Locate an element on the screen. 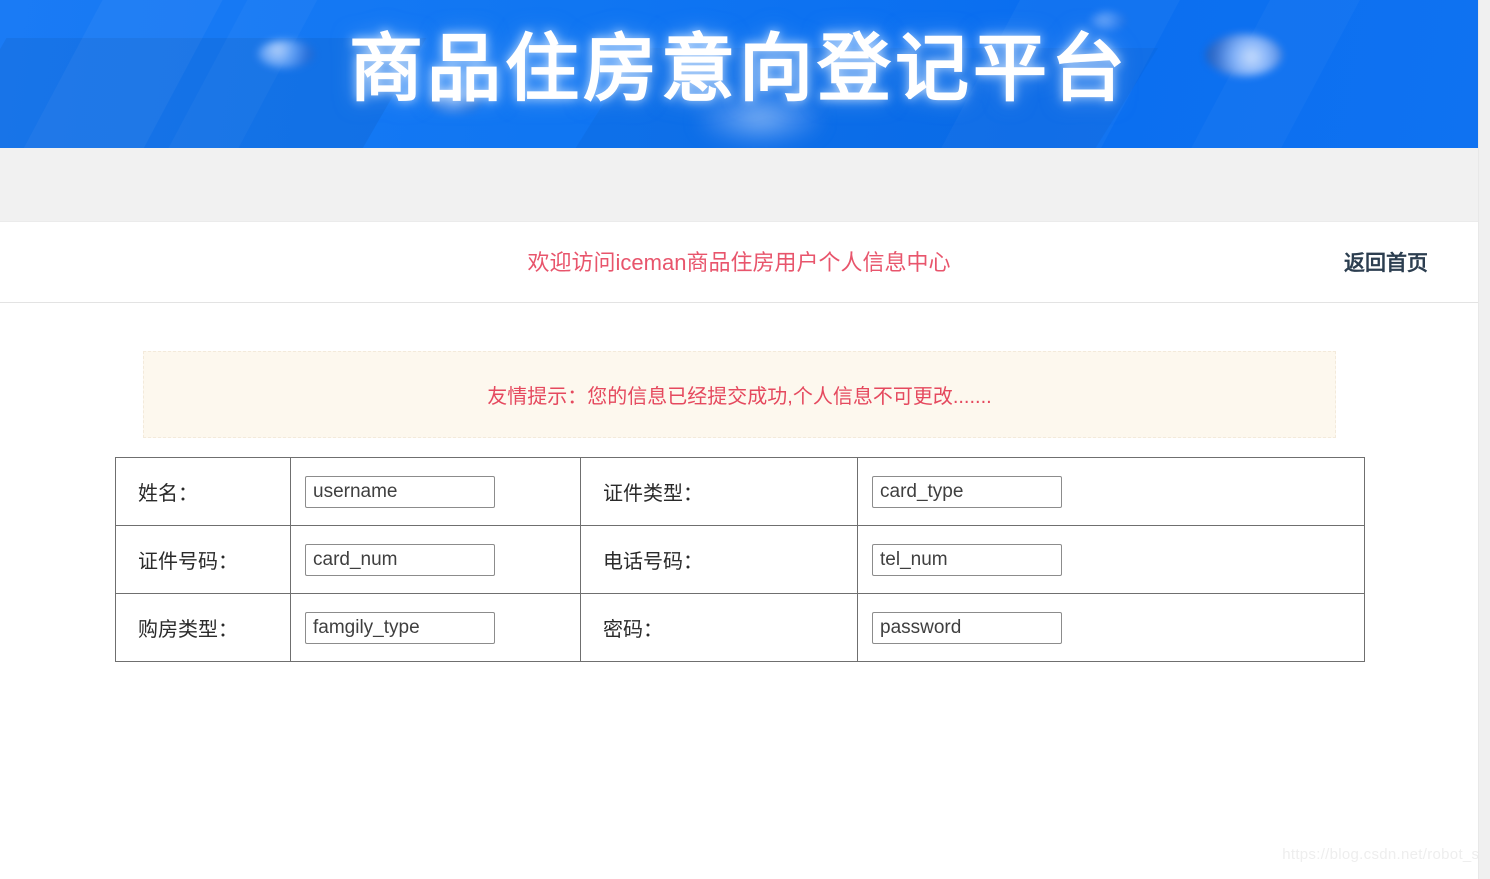 This screenshot has height=879, width=1490. label-card-num: 证件号码： is located at coordinates (203, 559).